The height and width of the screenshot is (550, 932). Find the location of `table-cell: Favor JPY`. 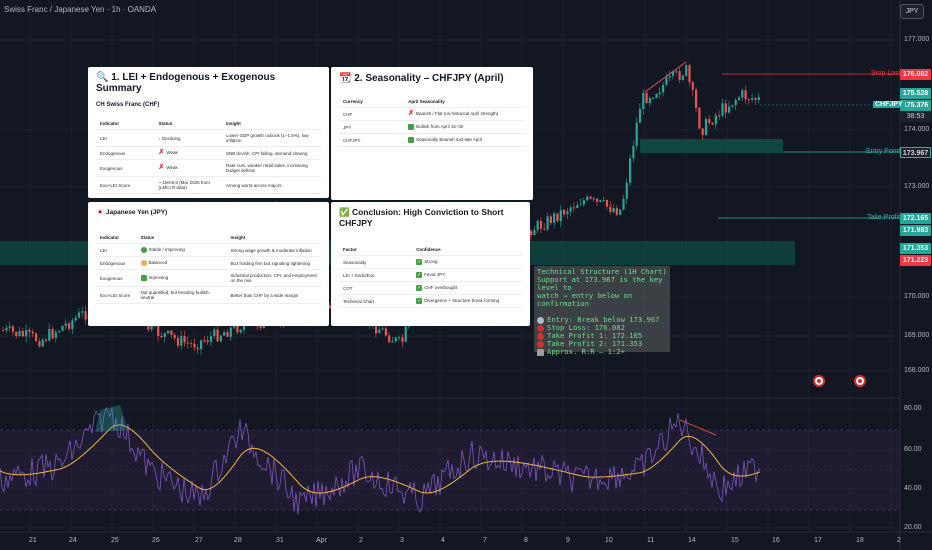

table-cell: Favor JPY is located at coordinates (435, 275).